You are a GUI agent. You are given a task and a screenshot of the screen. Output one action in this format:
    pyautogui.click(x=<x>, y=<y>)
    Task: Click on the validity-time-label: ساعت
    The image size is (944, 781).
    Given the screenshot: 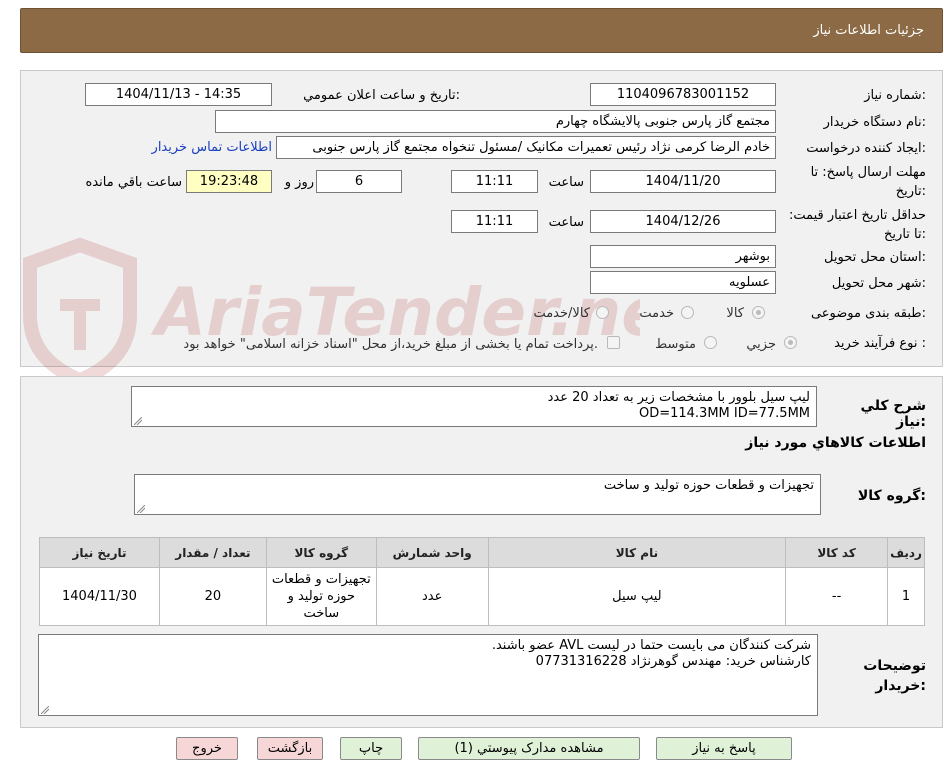 What is the action you would take?
    pyautogui.click(x=566, y=222)
    